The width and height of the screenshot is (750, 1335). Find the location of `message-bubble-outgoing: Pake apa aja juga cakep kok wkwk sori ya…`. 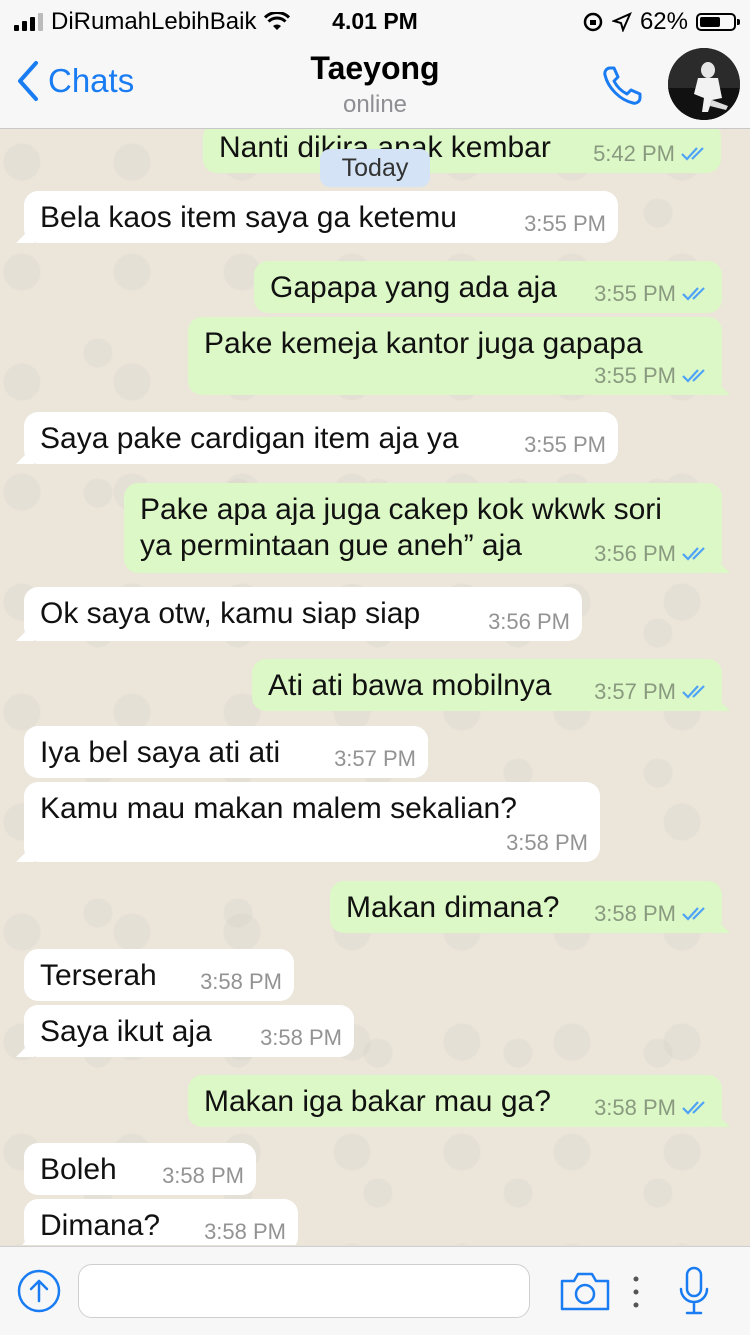

message-bubble-outgoing: Pake apa aja juga cakep kok wkwk sori ya… is located at coordinates (423, 528).